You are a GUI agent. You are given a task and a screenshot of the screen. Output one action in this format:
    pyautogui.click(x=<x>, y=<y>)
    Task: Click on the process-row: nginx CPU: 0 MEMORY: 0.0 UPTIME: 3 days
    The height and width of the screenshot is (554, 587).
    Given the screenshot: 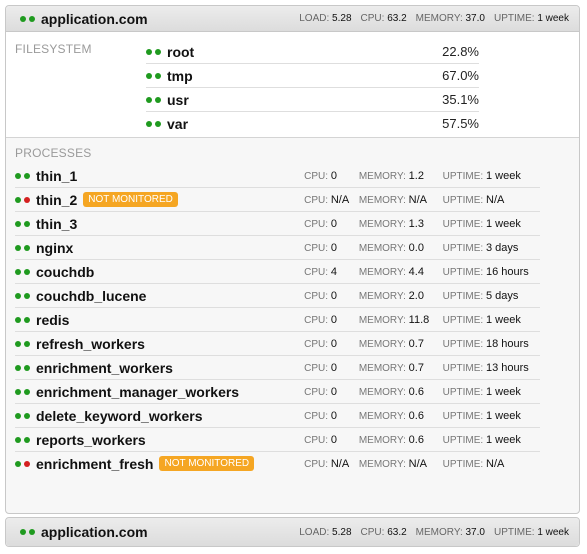 What is the action you would take?
    pyautogui.click(x=277, y=248)
    